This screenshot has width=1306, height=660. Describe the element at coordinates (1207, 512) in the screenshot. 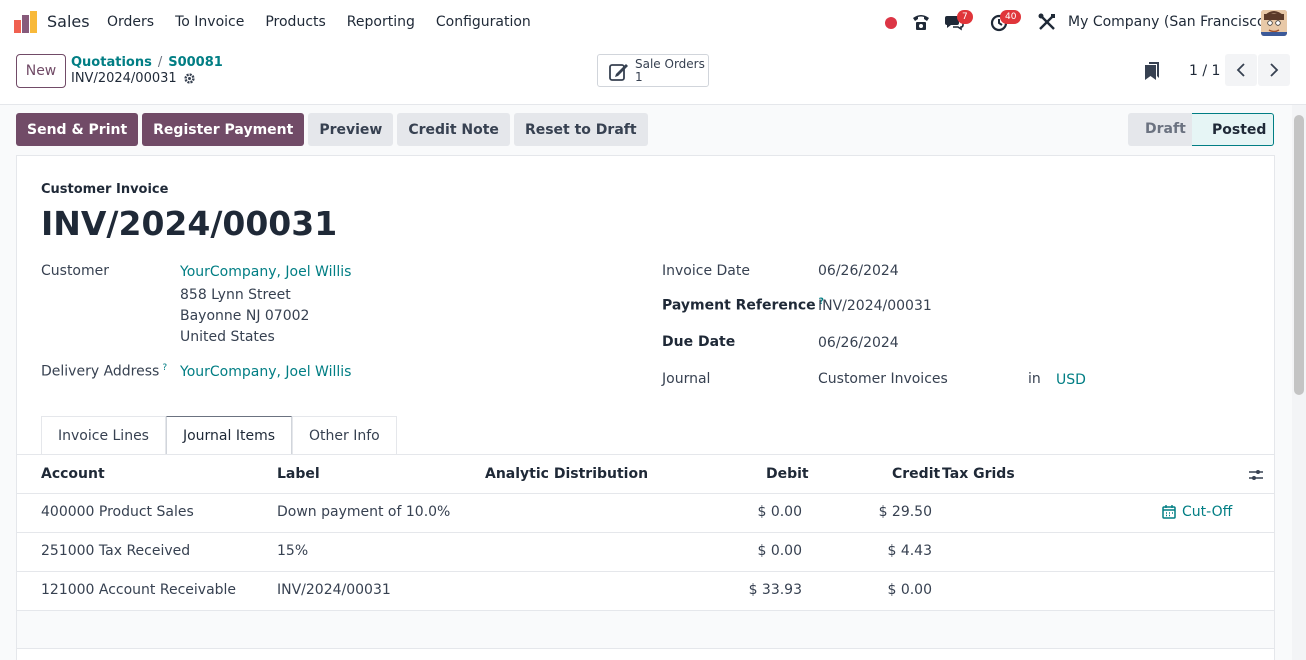

I see `cutoff-label: Cut-Off` at that location.